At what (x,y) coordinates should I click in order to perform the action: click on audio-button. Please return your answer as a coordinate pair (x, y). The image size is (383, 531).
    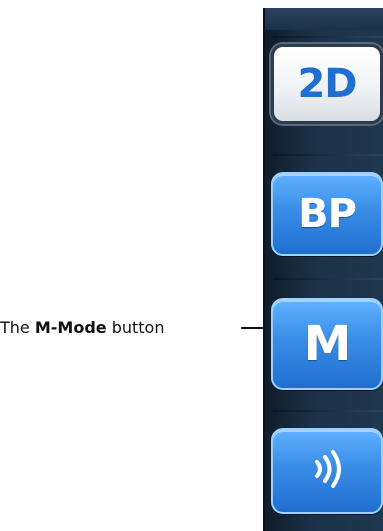
    Looking at the image, I should click on (327, 471).